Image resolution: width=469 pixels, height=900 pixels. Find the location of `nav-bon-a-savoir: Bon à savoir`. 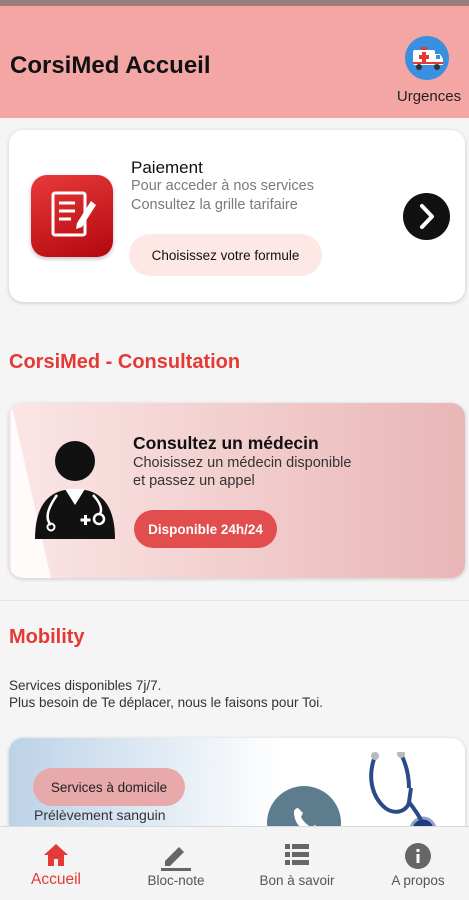

nav-bon-a-savoir: Bon à savoir is located at coordinates (297, 863).